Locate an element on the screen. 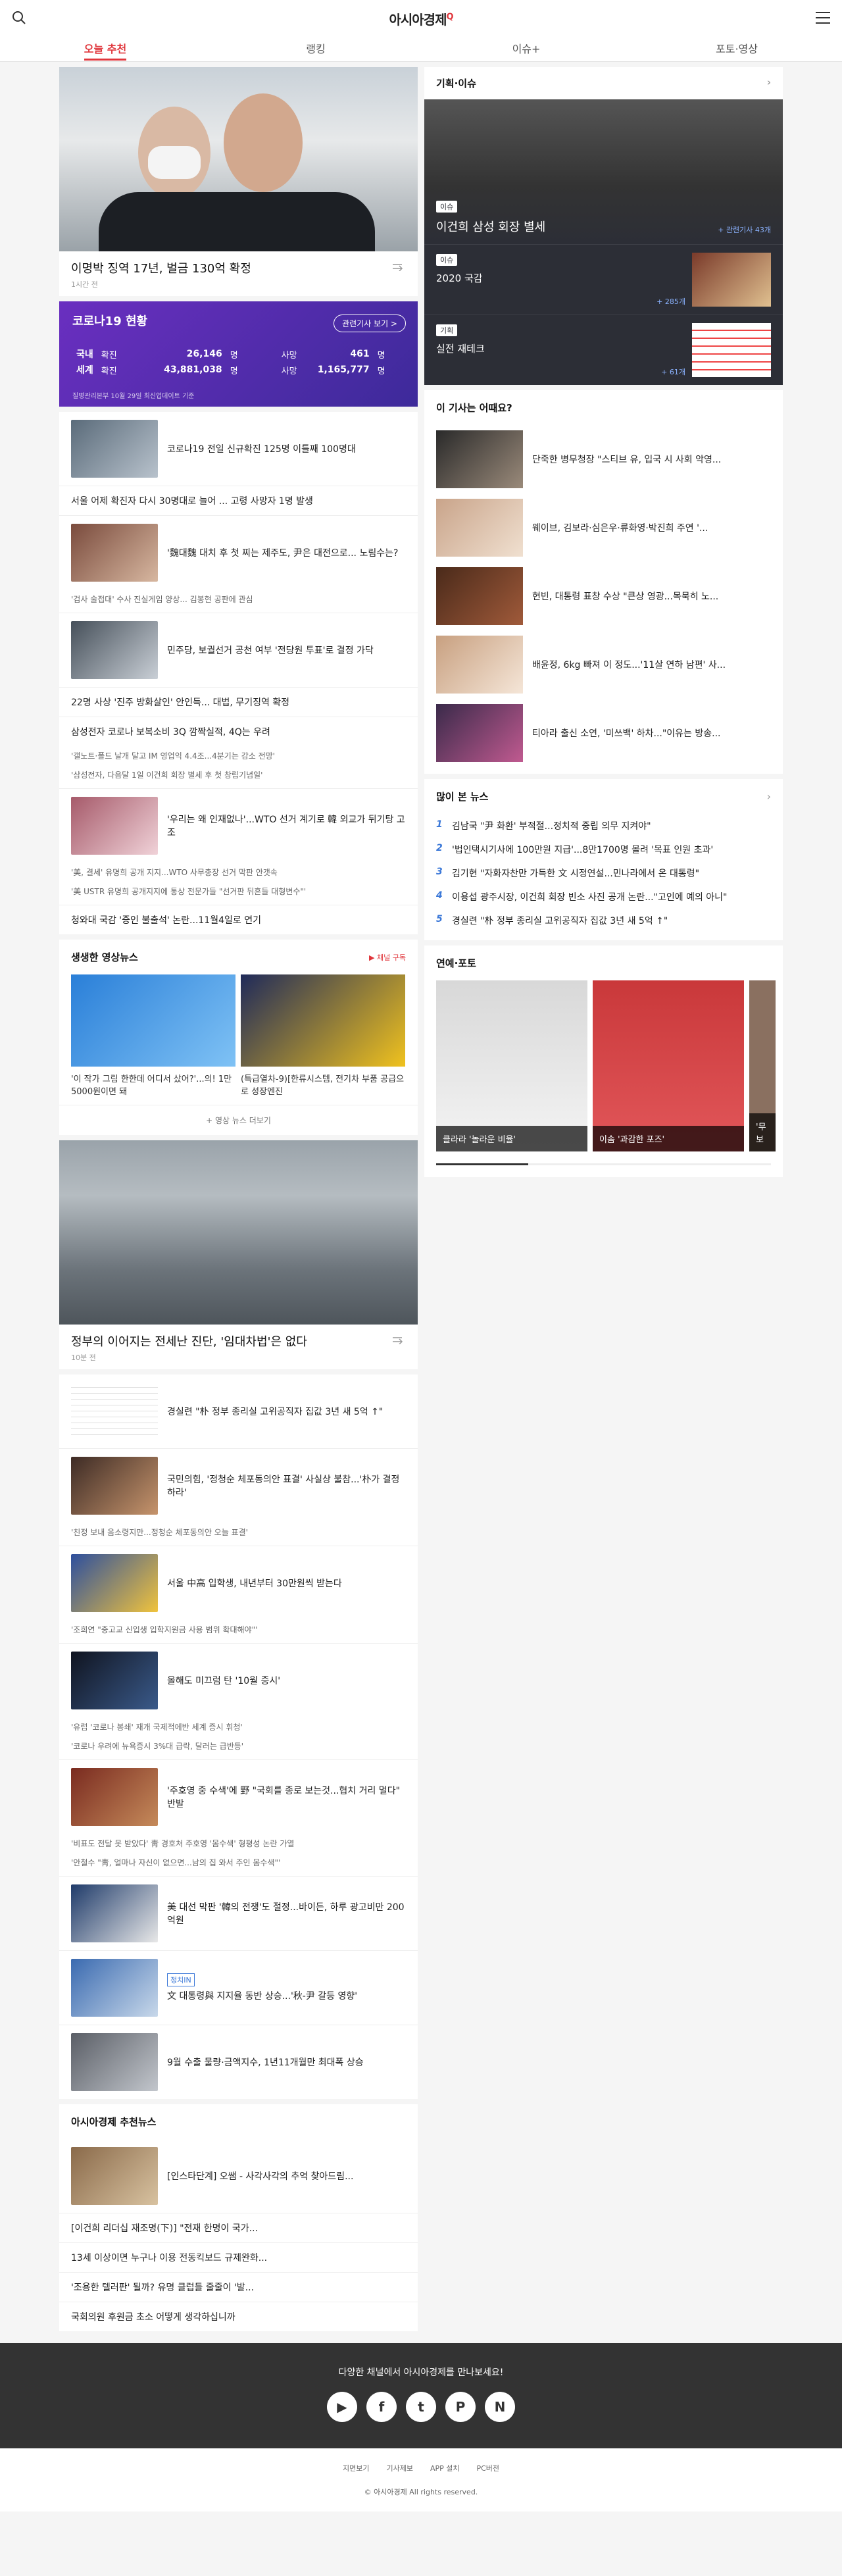 This screenshot has height=2576, width=842. tab-issue: 이슈+ is located at coordinates (526, 49).